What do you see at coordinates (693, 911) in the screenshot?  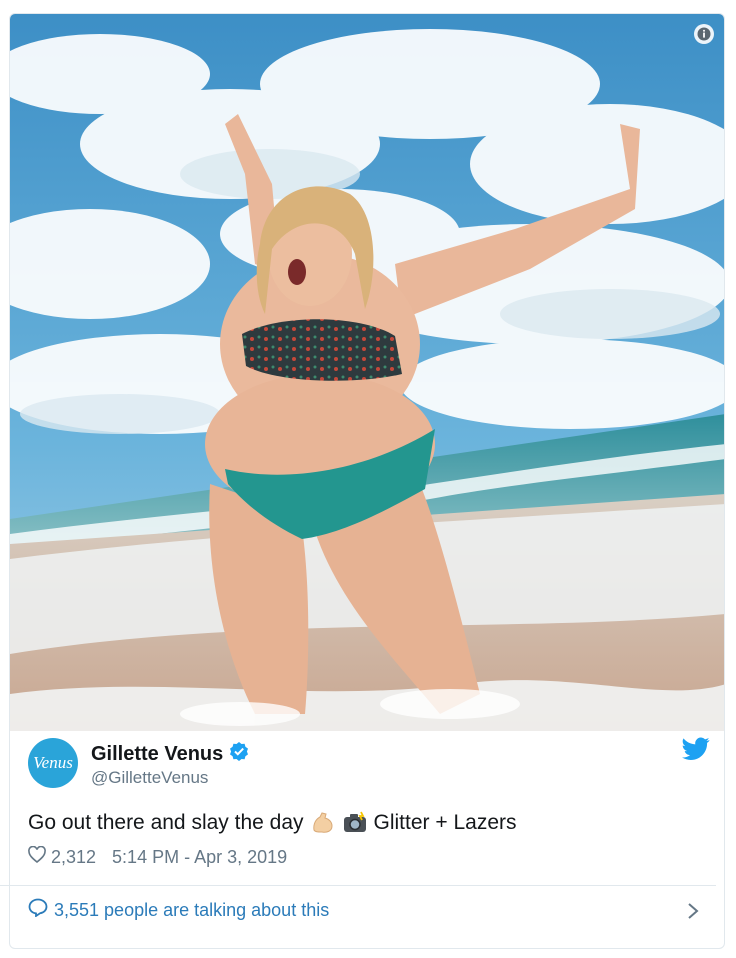 I see `chevron-right-icon` at bounding box center [693, 911].